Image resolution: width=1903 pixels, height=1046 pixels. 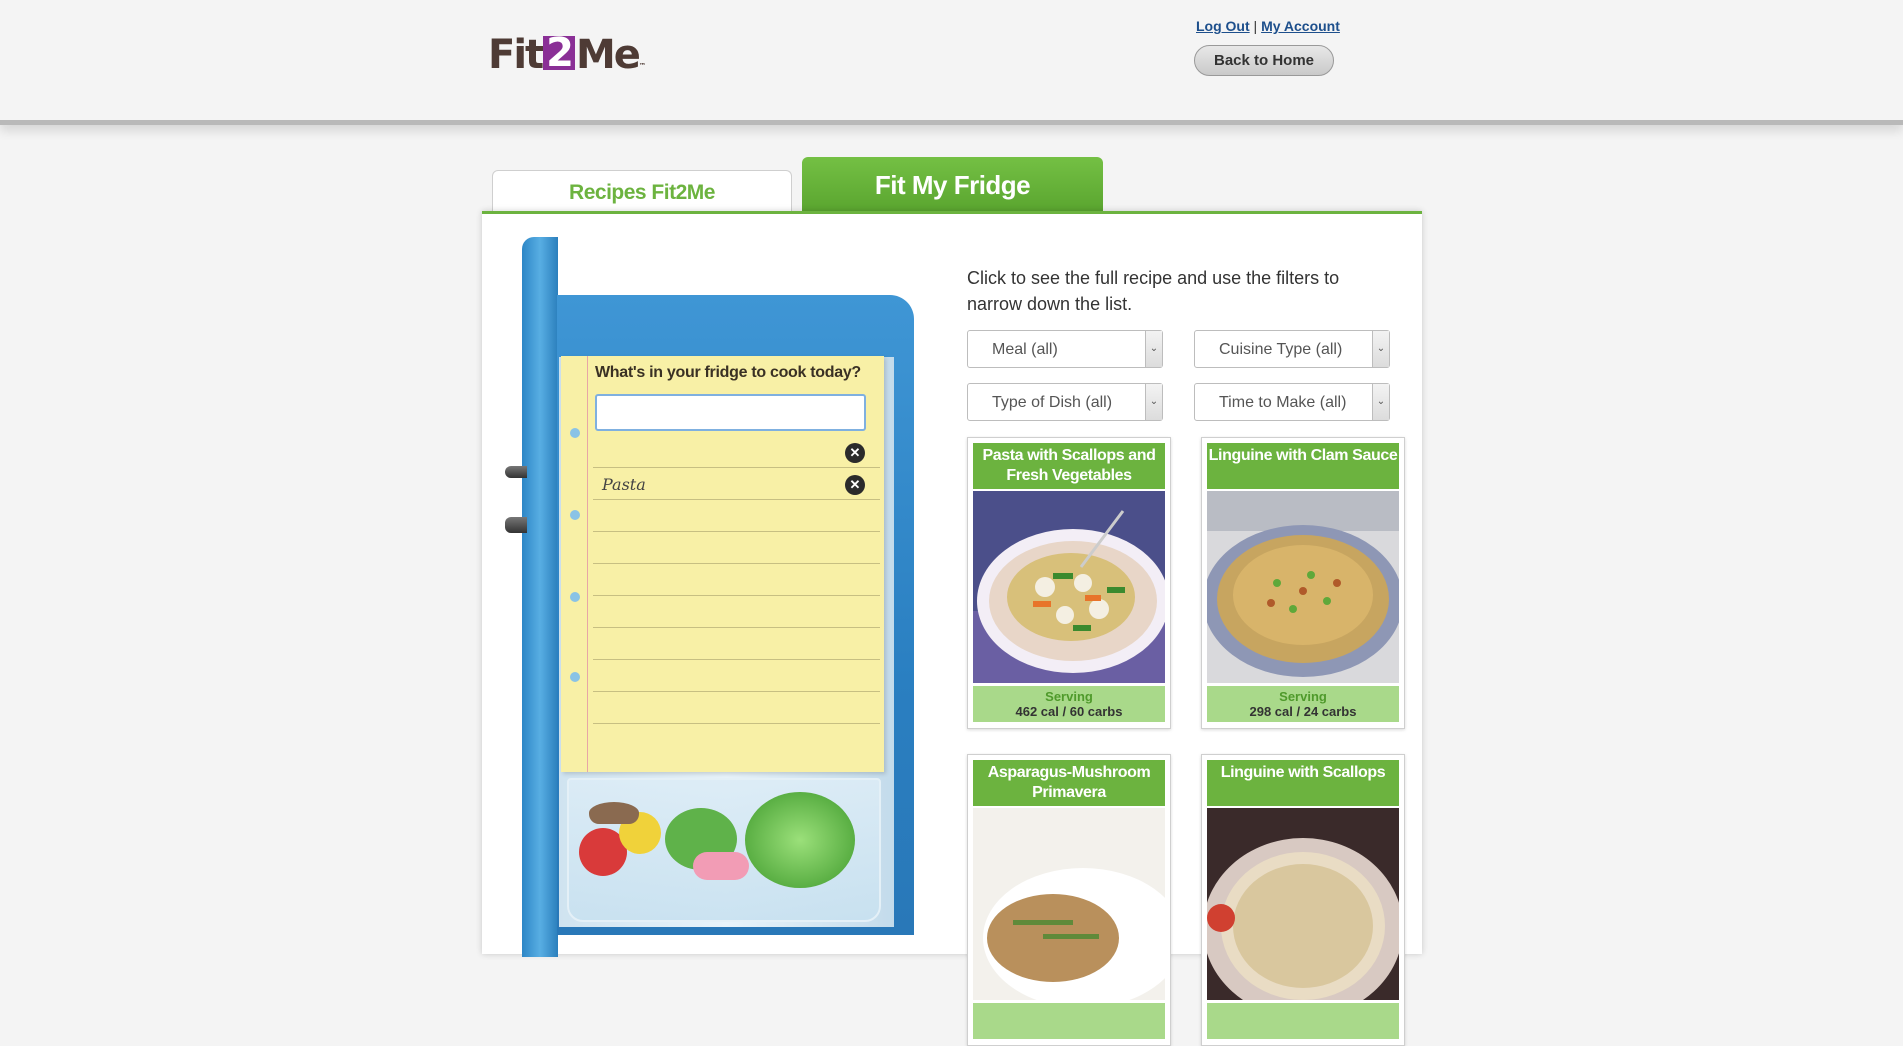 I want to click on logo-trademark: ™, so click(x=642, y=66).